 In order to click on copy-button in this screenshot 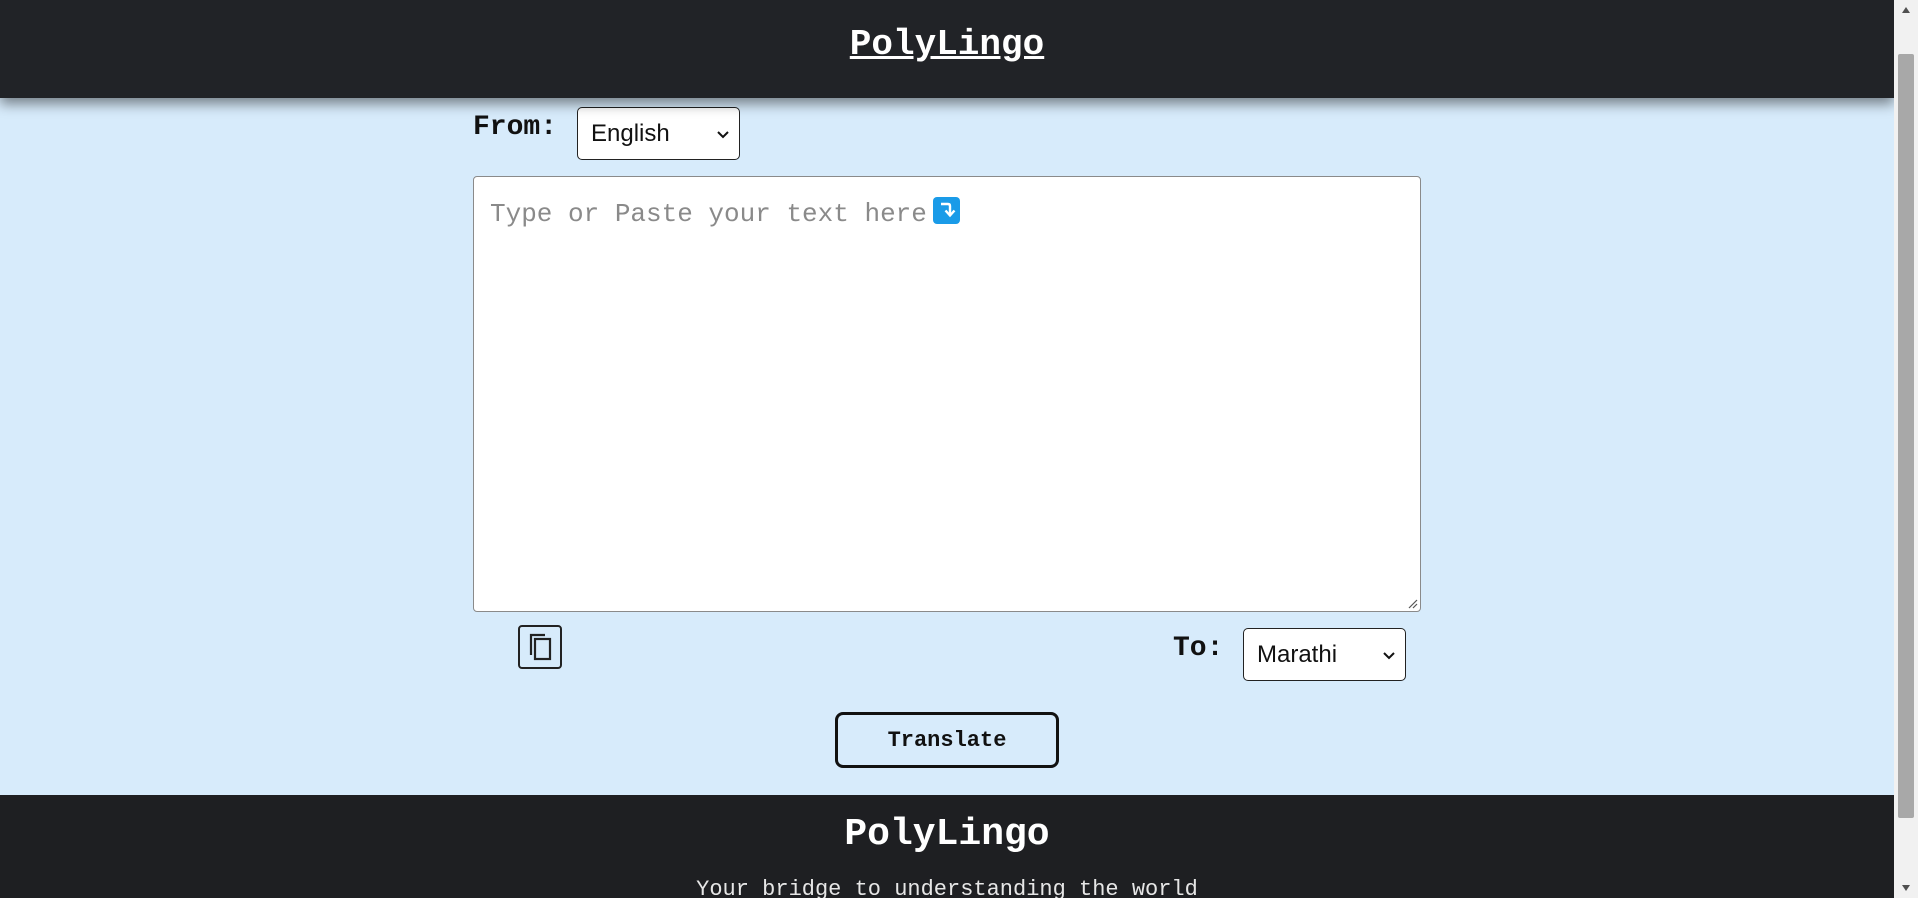, I will do `click(540, 647)`.